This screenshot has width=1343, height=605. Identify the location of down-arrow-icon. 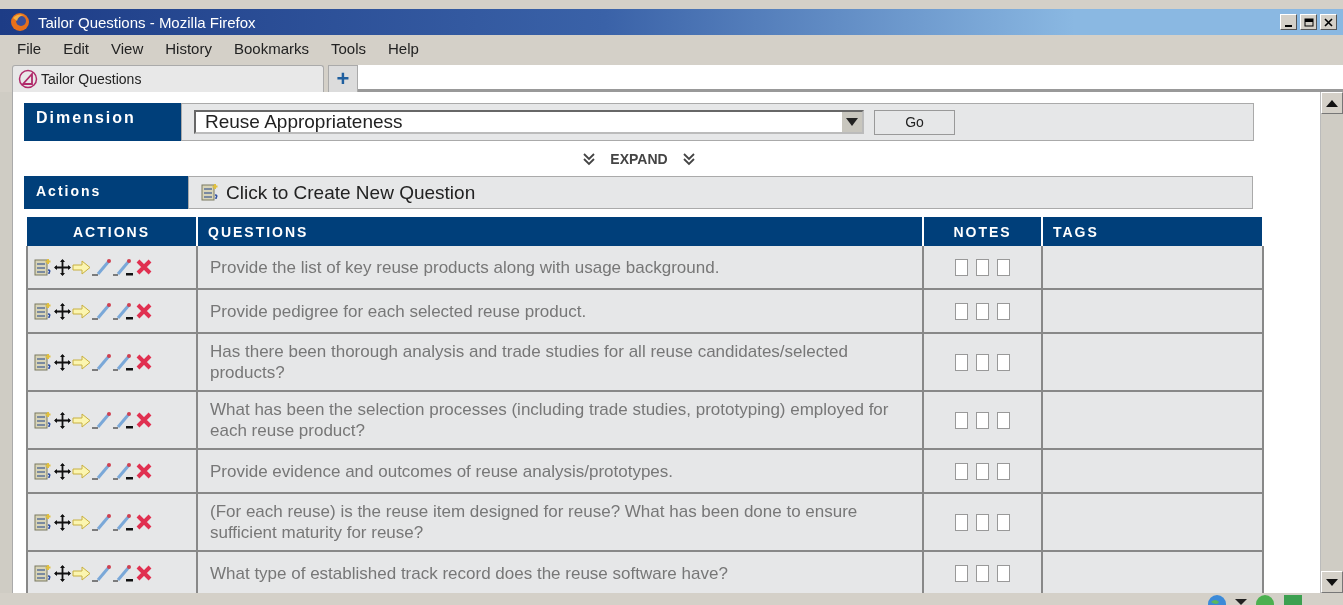
(1332, 582).